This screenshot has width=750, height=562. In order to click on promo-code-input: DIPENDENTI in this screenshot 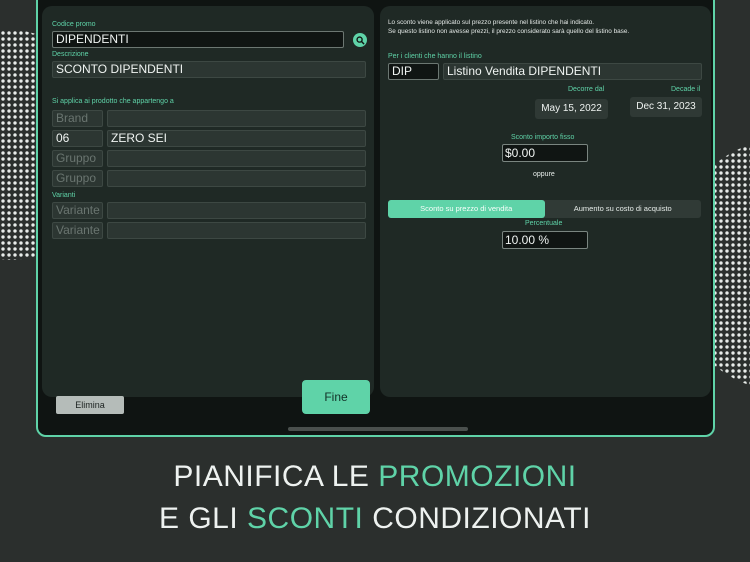, I will do `click(198, 39)`.